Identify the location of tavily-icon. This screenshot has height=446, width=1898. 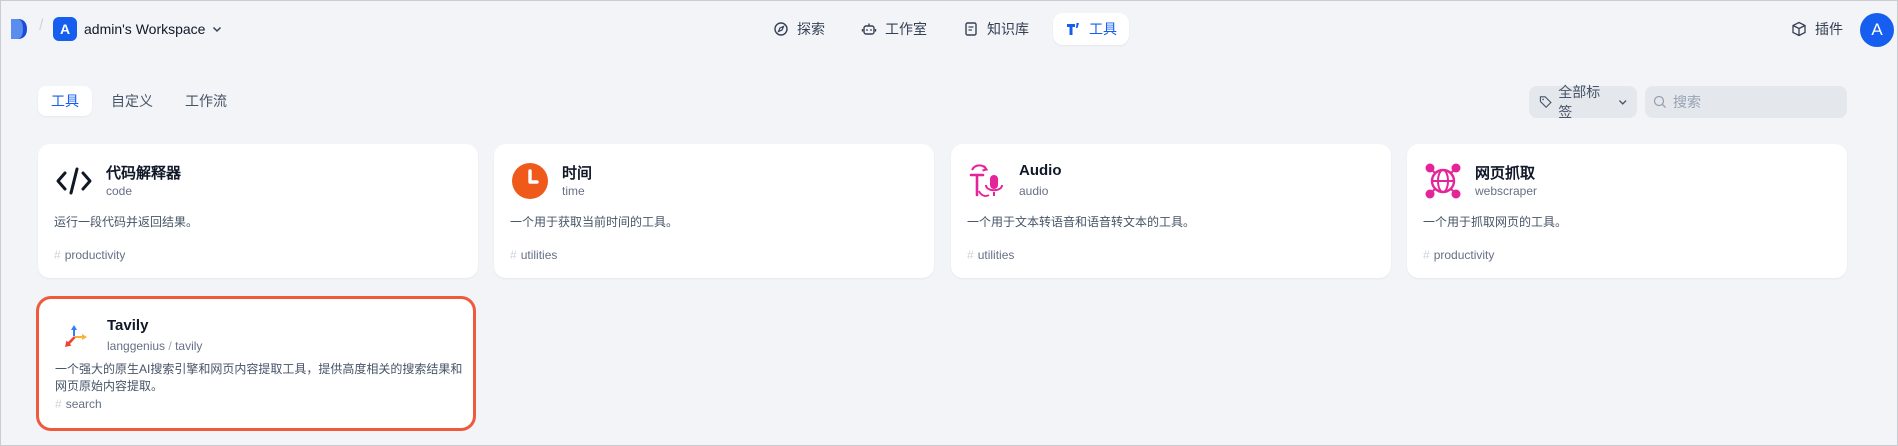
(75, 336).